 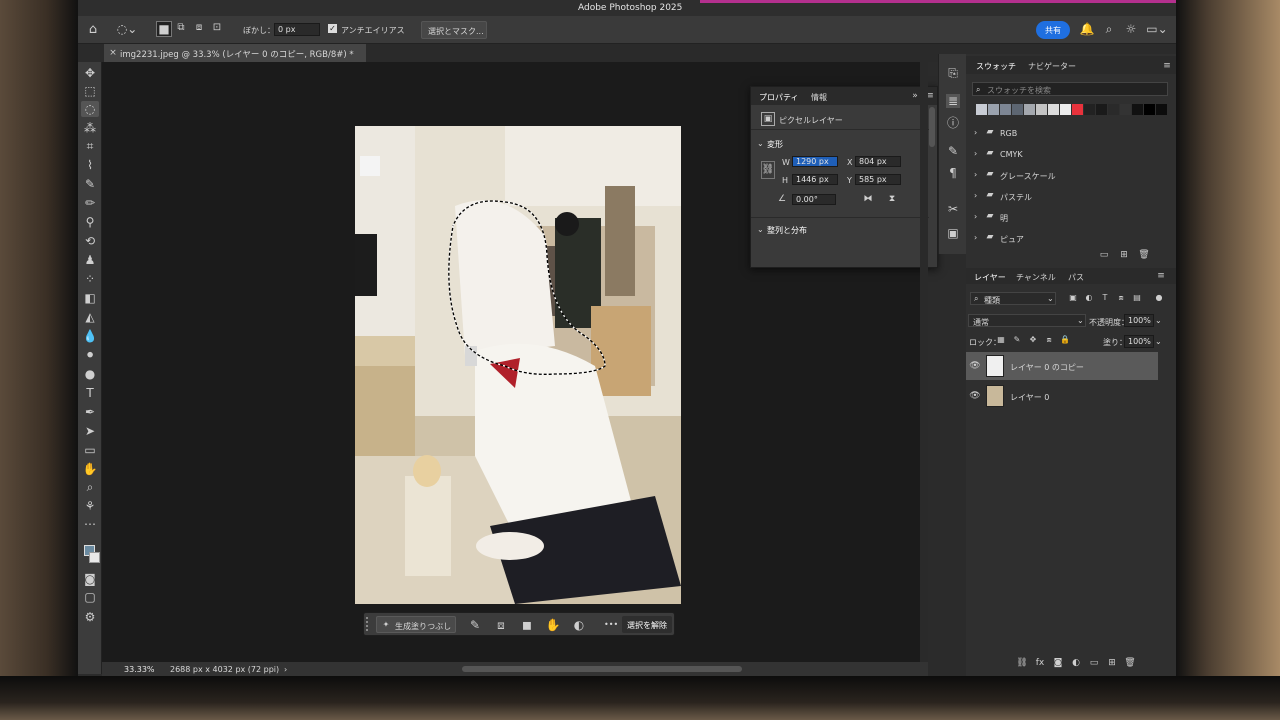 I want to click on folder-icon: ▭, so click(x=1104, y=255).